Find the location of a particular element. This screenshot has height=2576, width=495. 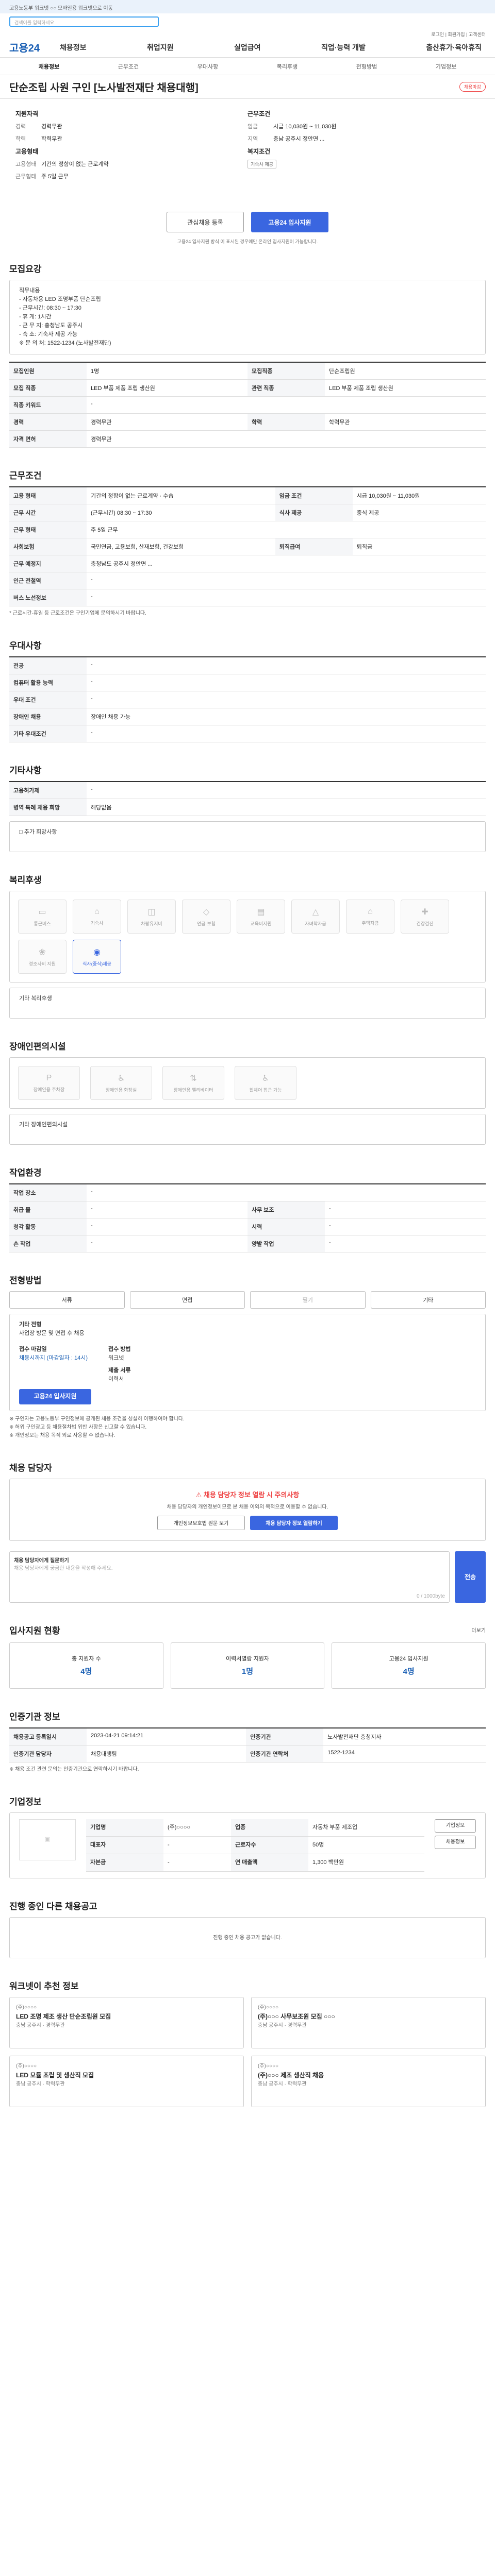

conditions-note: * 근로시간·휴일 등 근로조건은 구인기업에 문의하시기 바랍니다. is located at coordinates (77, 614).